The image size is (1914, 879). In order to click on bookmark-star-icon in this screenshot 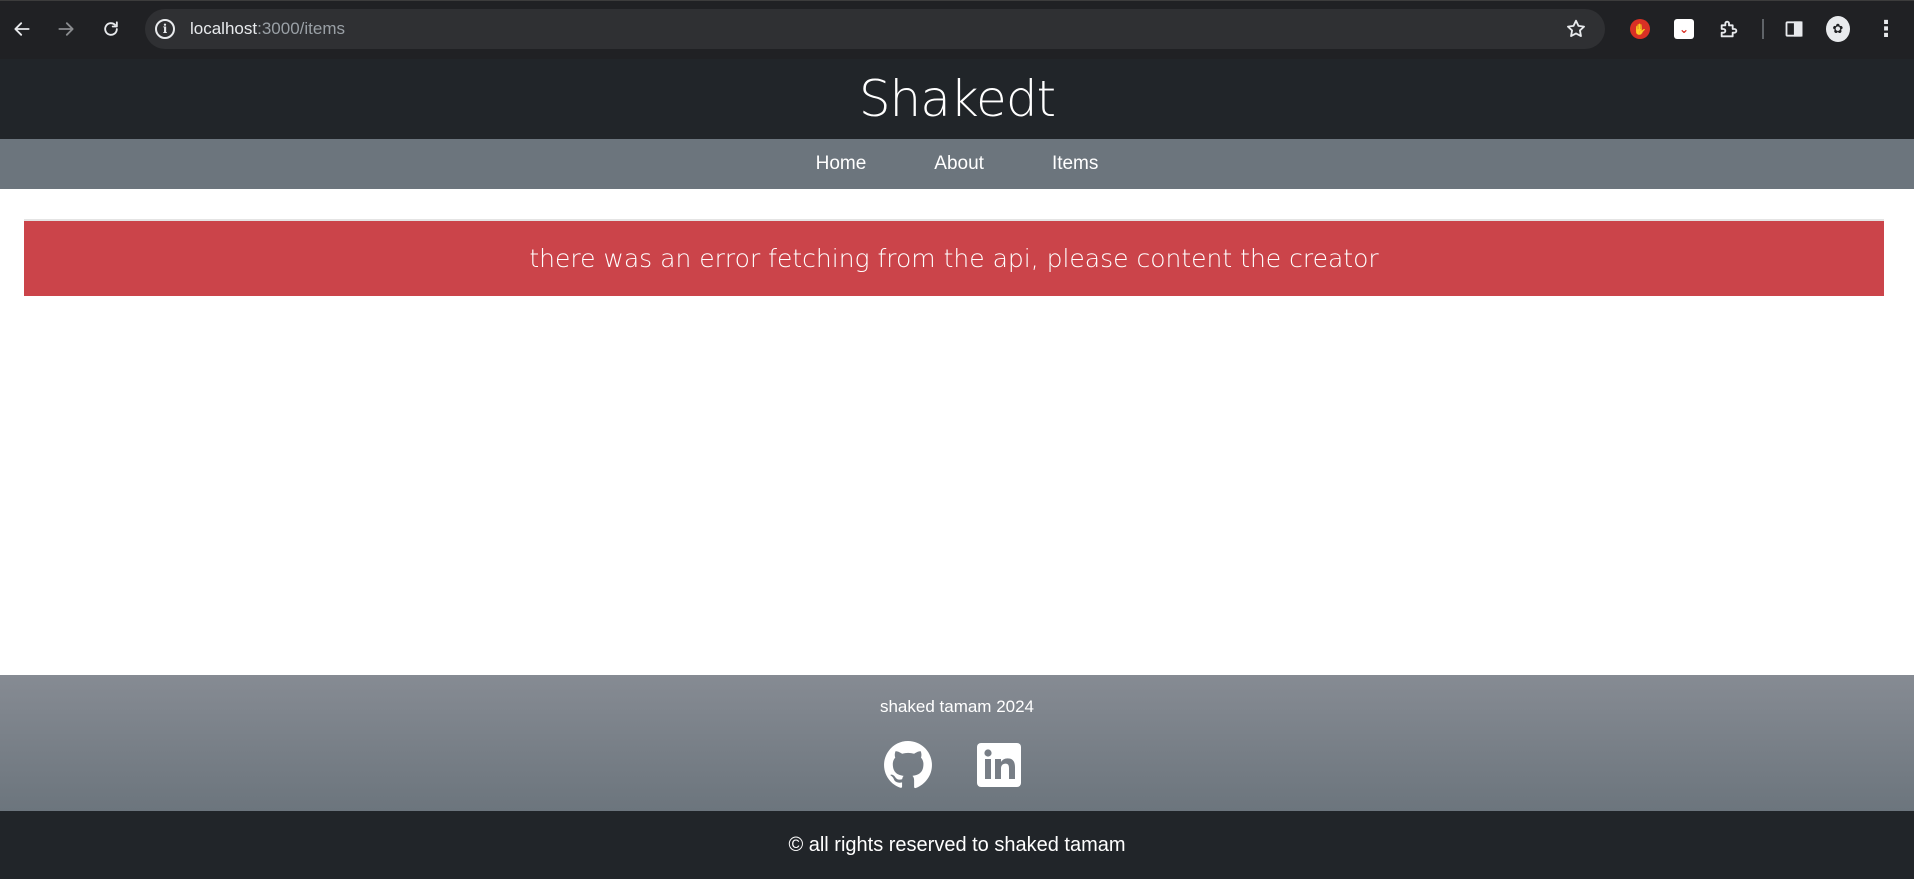, I will do `click(1576, 29)`.